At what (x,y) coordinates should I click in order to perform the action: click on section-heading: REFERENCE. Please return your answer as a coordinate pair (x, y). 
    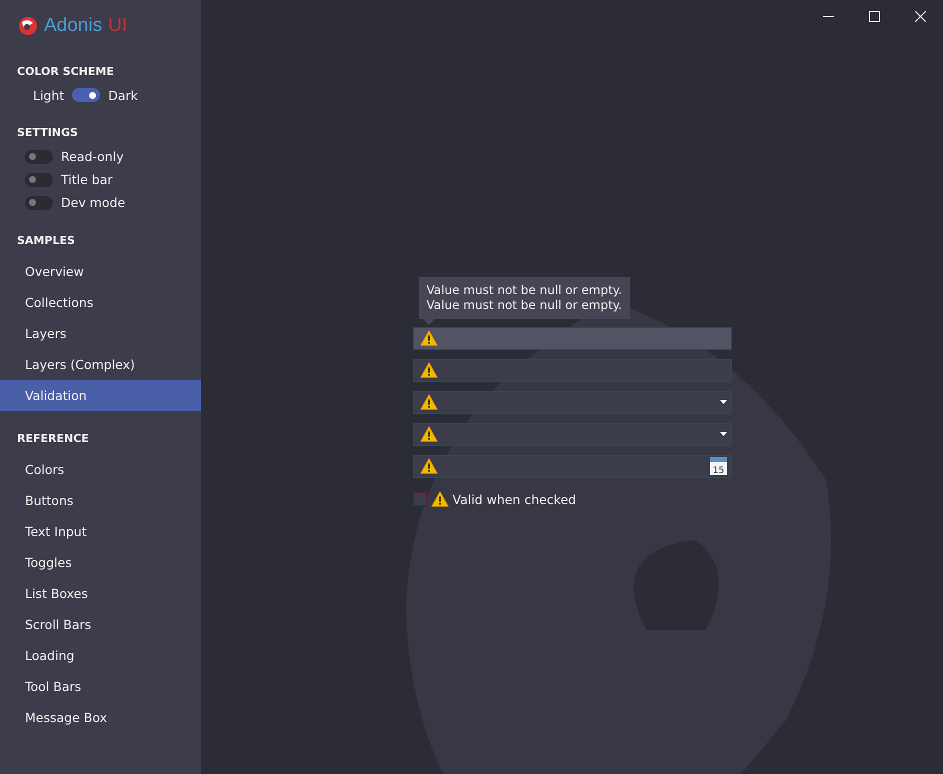
    Looking at the image, I should click on (53, 439).